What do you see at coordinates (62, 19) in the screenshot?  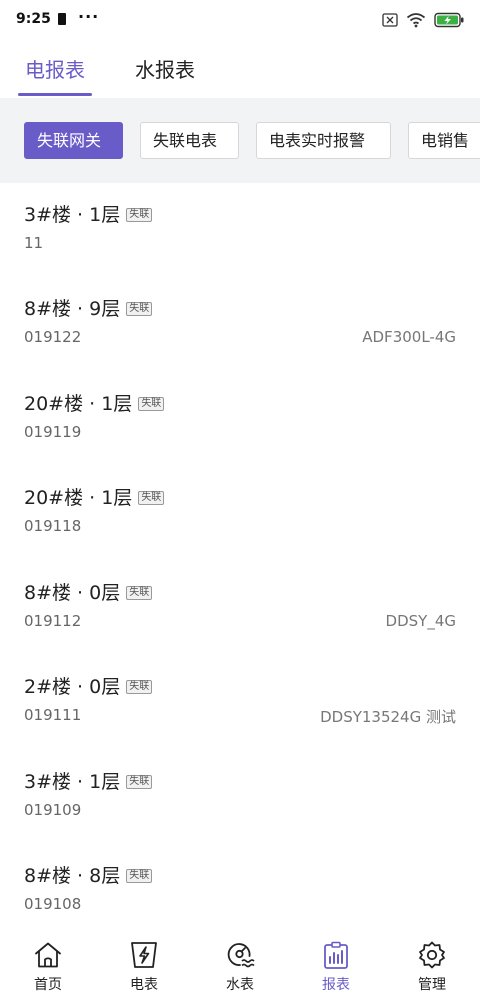 I see `sim-card-icon` at bounding box center [62, 19].